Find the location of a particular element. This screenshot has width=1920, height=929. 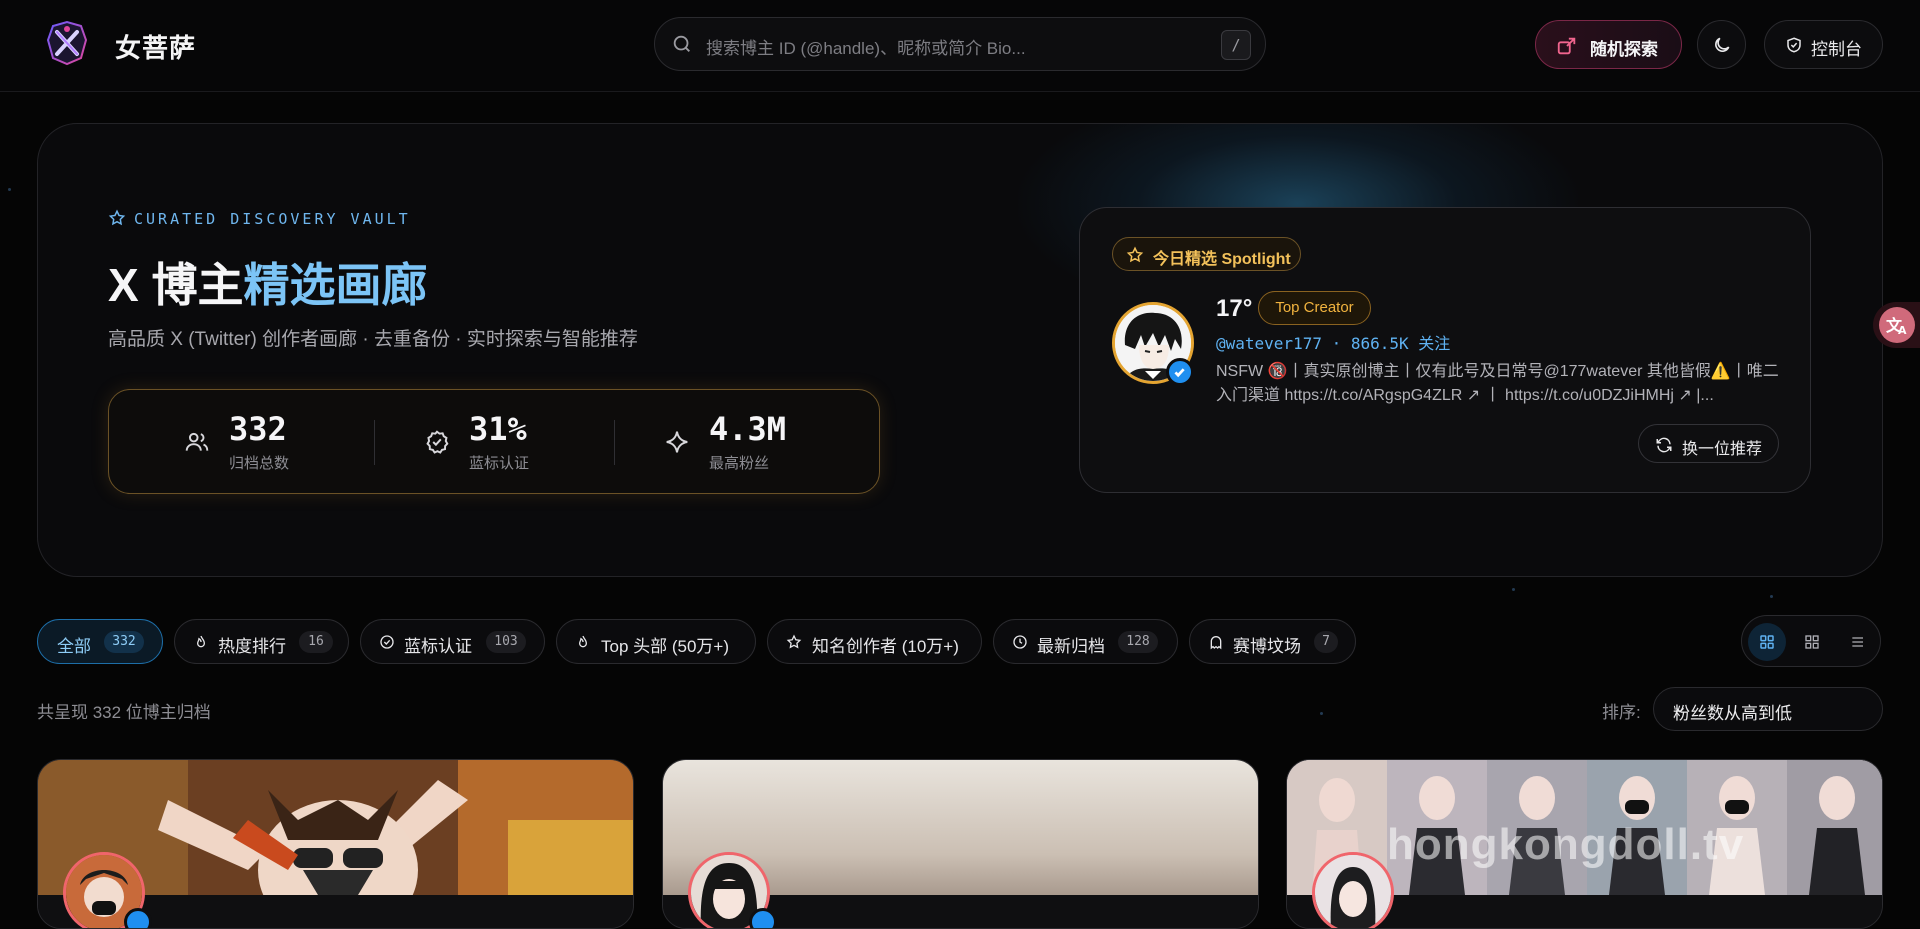

spotlight-name: 17° is located at coordinates (1234, 309).